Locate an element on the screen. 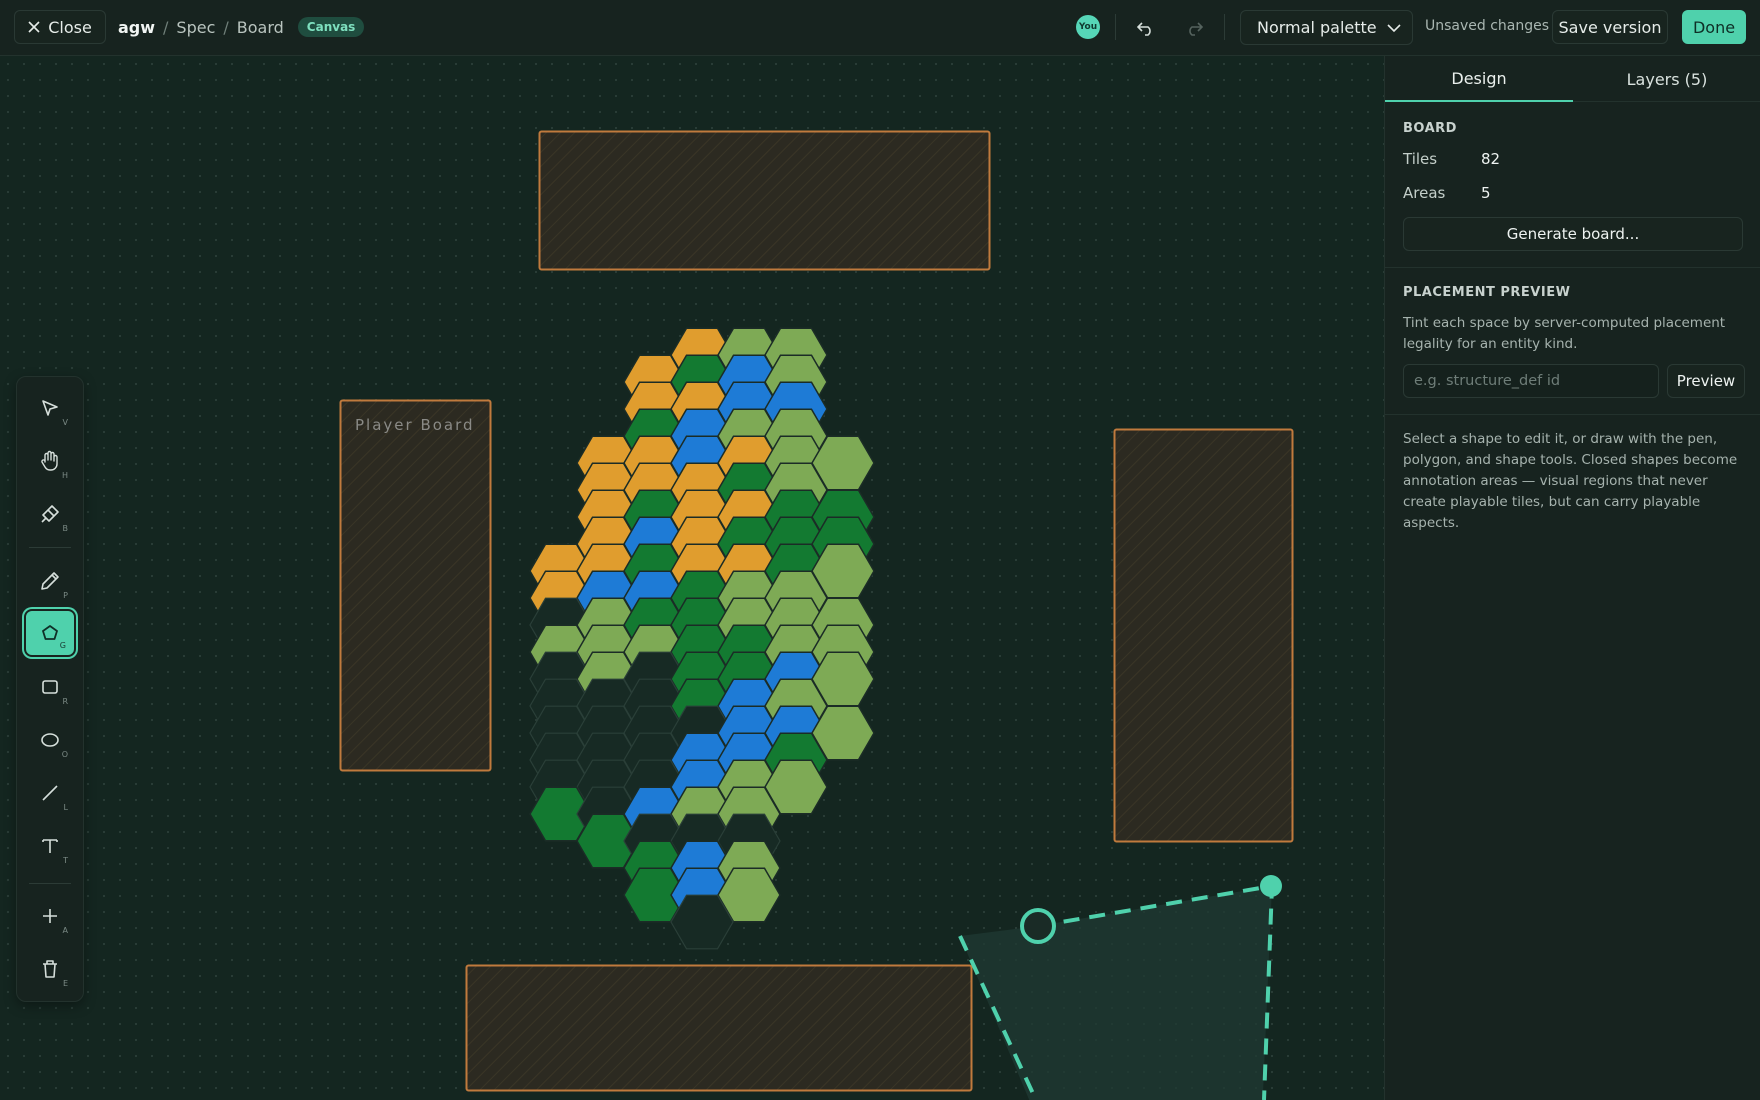  polygon-draft is located at coordinates (1120, 987).